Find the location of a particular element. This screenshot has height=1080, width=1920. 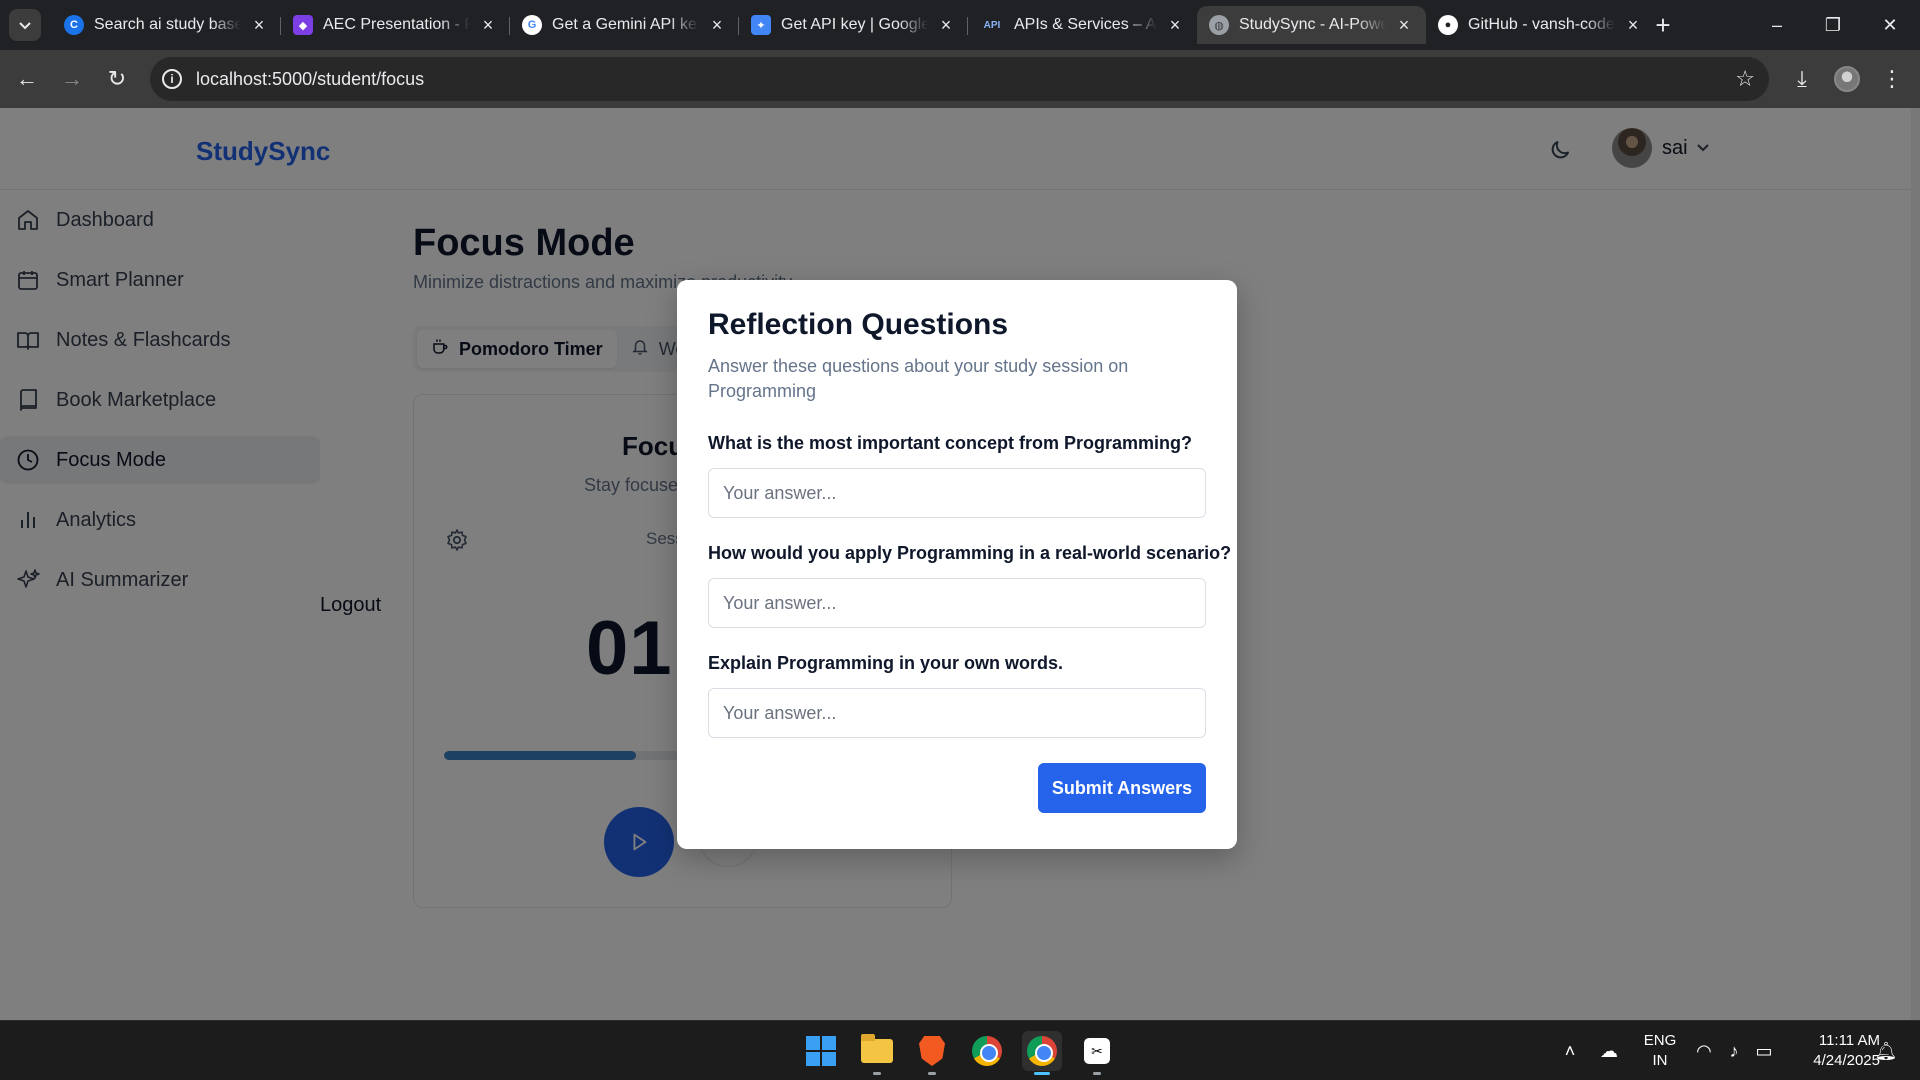

submit-answers-button: Submit Answers is located at coordinates (1122, 788).